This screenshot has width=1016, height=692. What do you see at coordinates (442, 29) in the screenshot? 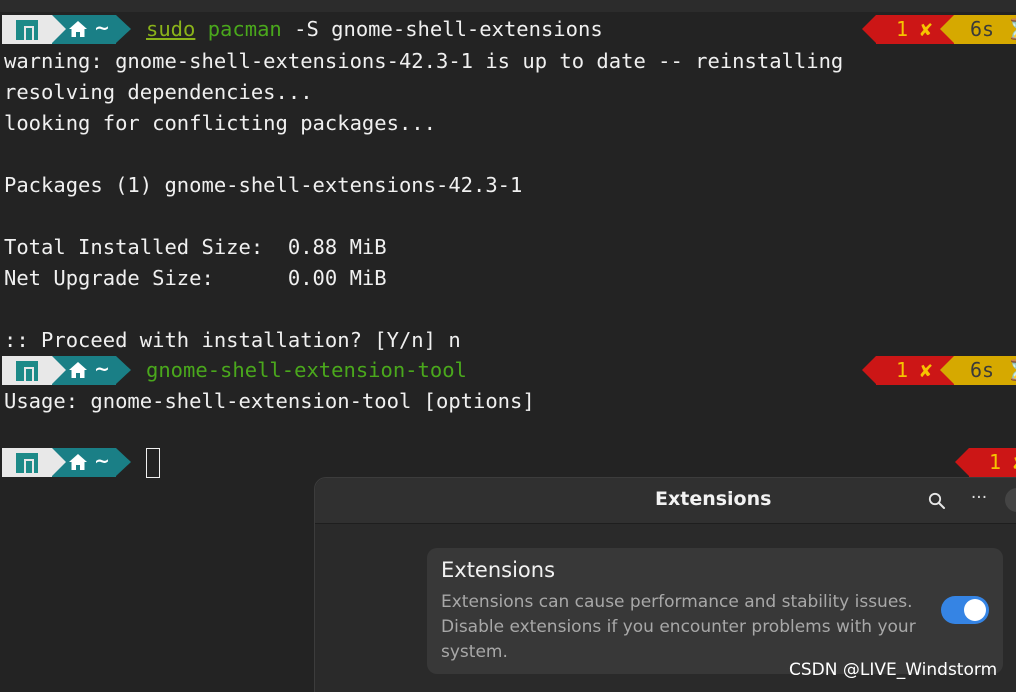
I see `command-args: -S gnome-shell-extensions` at bounding box center [442, 29].